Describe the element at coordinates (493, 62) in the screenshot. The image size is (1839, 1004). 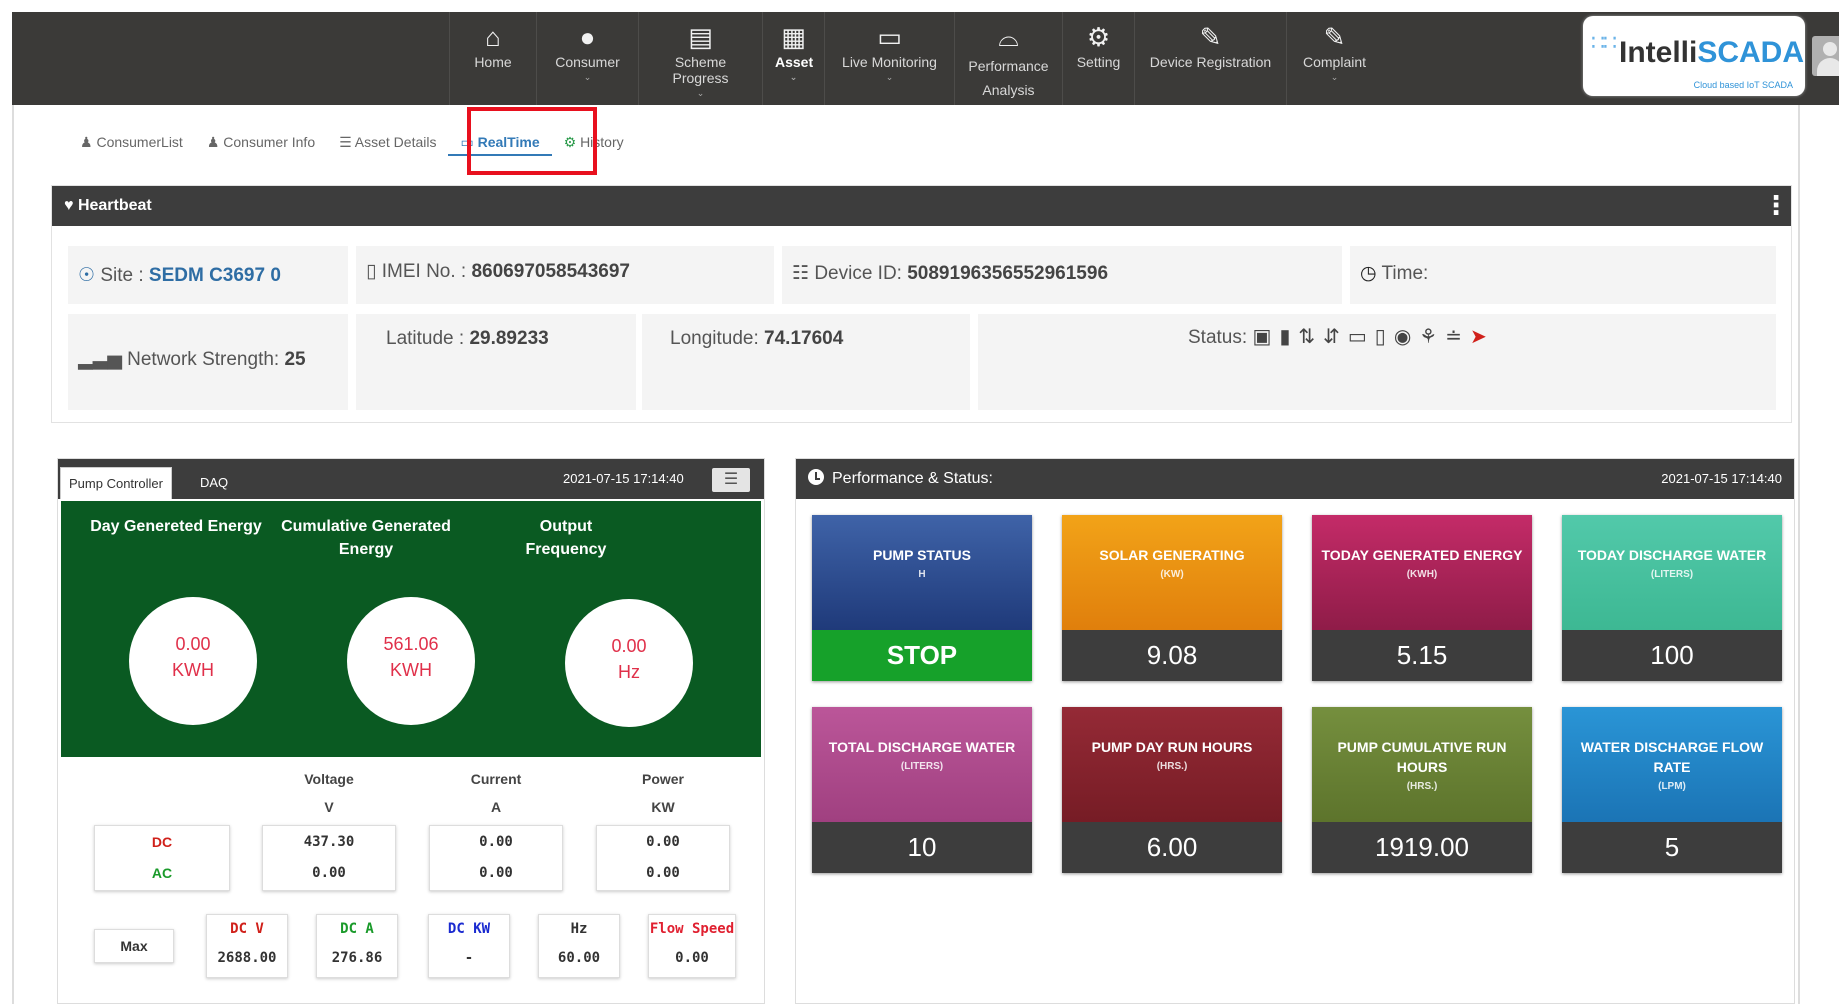
I see `nav-home-label: Home` at that location.